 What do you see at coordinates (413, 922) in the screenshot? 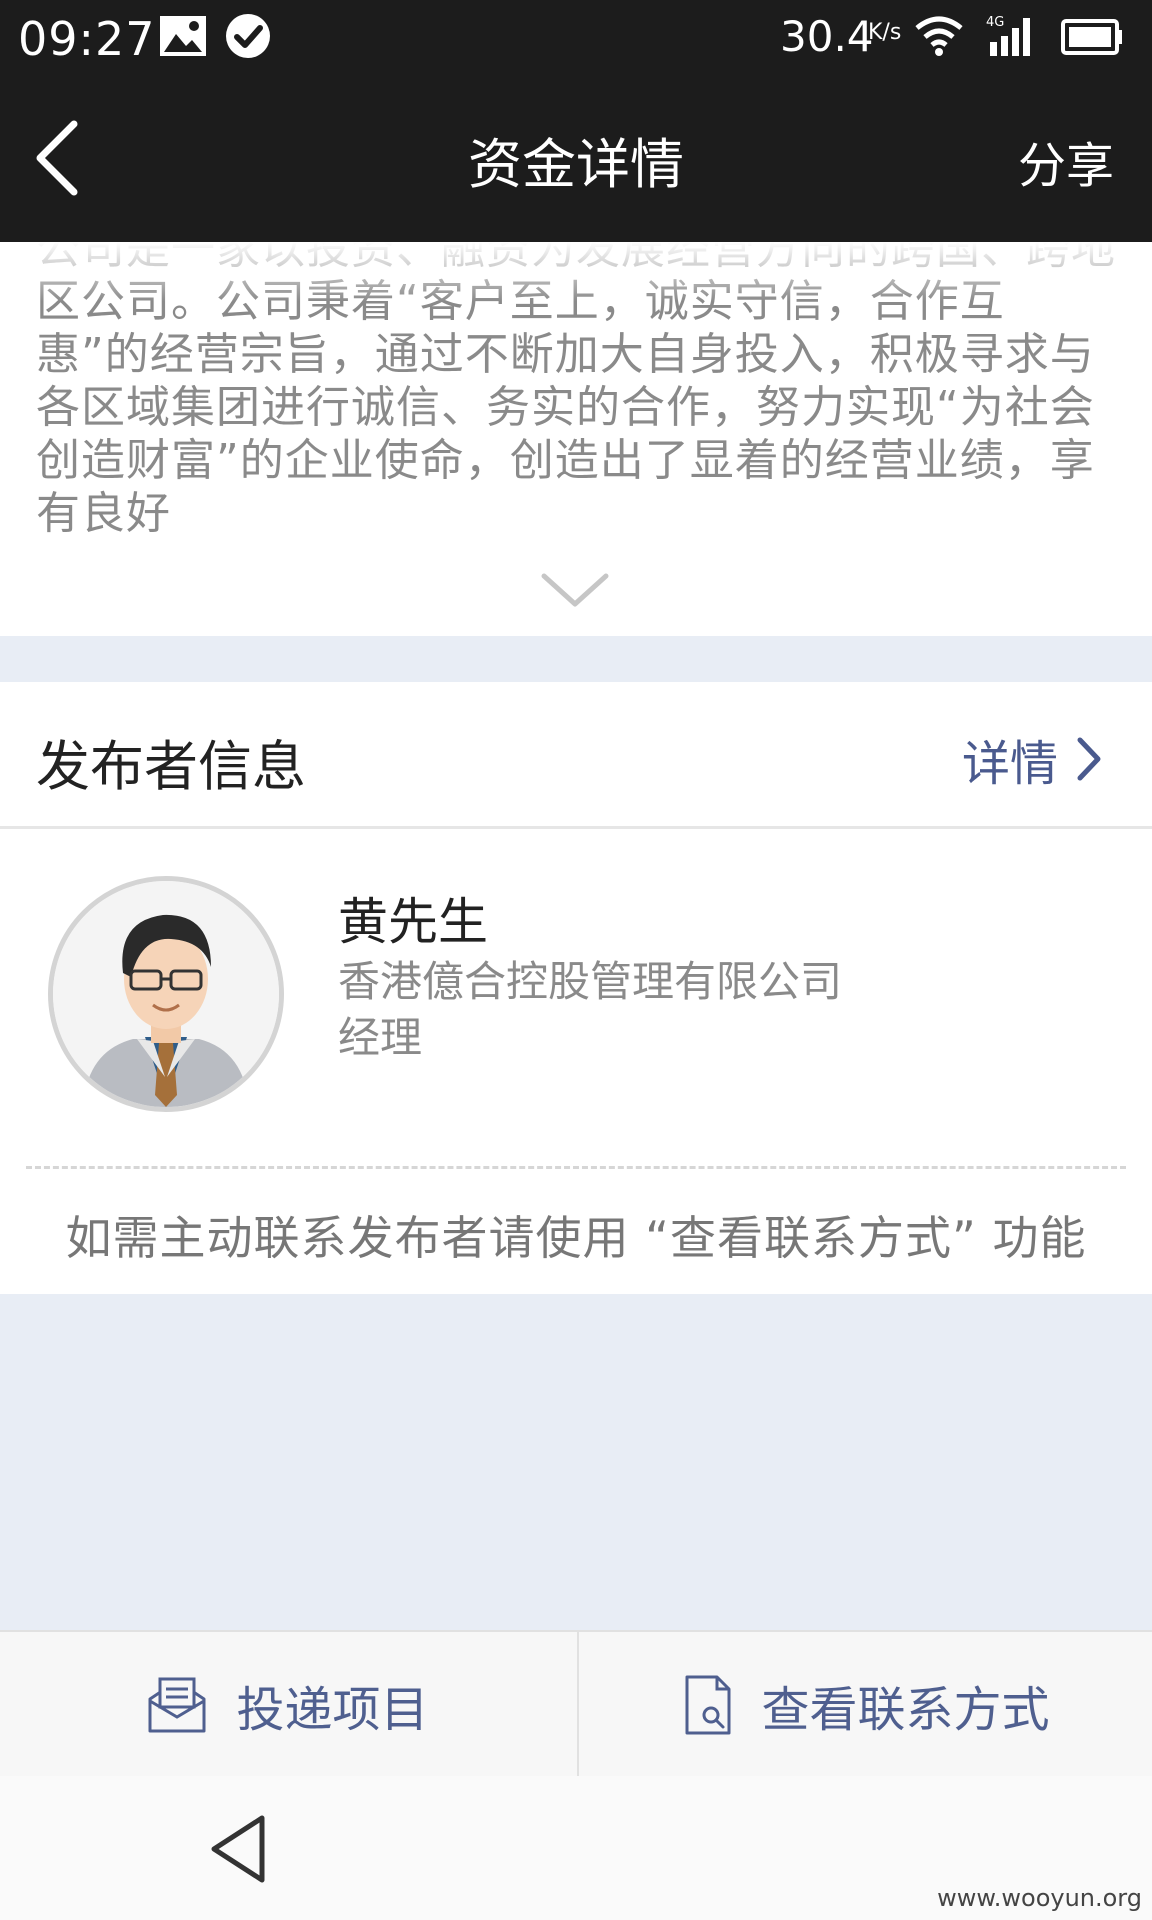
I see `publisher-name: 黄先生` at bounding box center [413, 922].